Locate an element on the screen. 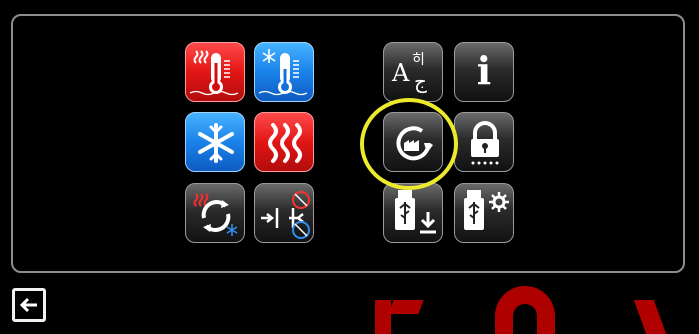 This screenshot has height=334, width=699. usb-settings-tile is located at coordinates (484, 213).